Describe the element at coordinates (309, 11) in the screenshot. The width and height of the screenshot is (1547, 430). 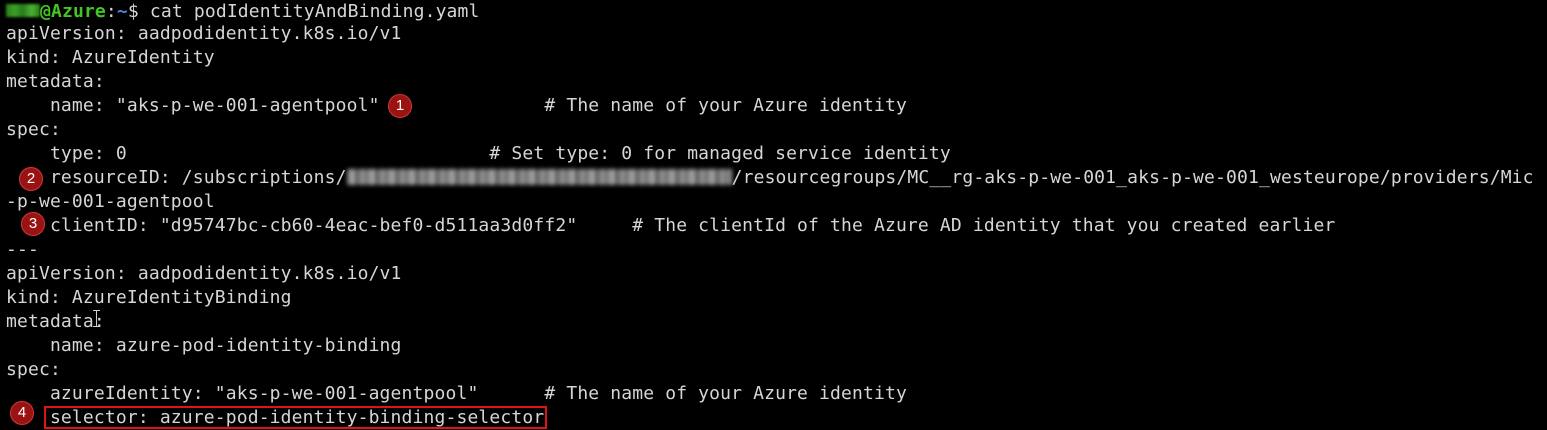
I see `command-text: cat podIdentityAndBinding.yaml` at that location.